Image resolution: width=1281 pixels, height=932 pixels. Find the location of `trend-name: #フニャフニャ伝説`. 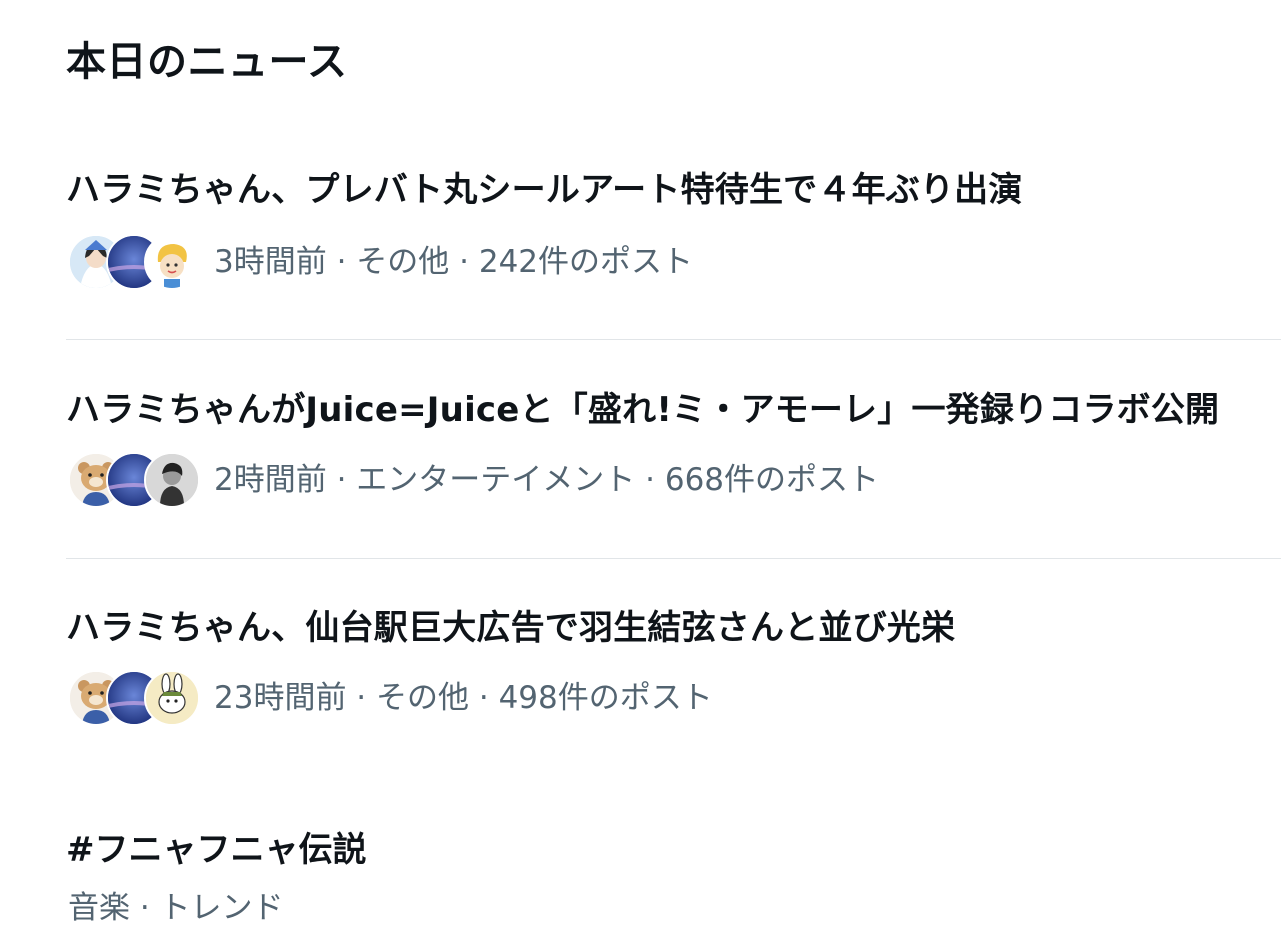

trend-name: #フニャフニャ伝説 is located at coordinates (216, 850).